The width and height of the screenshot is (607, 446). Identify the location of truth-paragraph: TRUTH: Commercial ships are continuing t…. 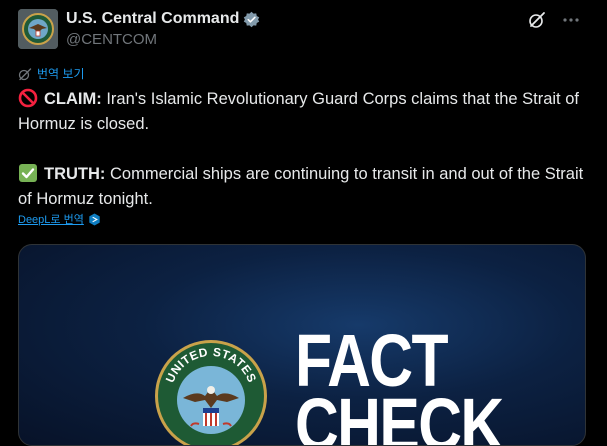
(305, 187).